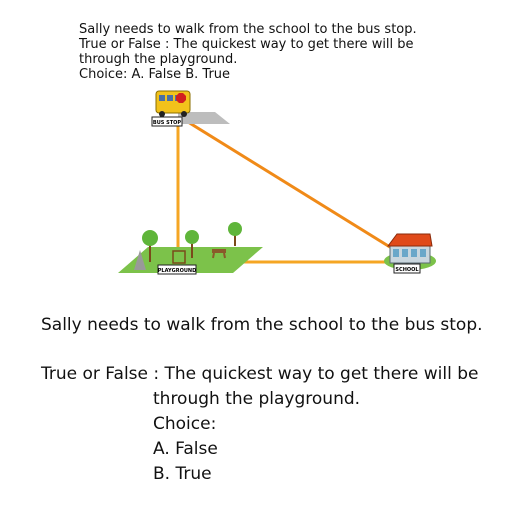 The image size is (512, 512). What do you see at coordinates (185, 449) in the screenshot?
I see `option-a: A. False` at bounding box center [185, 449].